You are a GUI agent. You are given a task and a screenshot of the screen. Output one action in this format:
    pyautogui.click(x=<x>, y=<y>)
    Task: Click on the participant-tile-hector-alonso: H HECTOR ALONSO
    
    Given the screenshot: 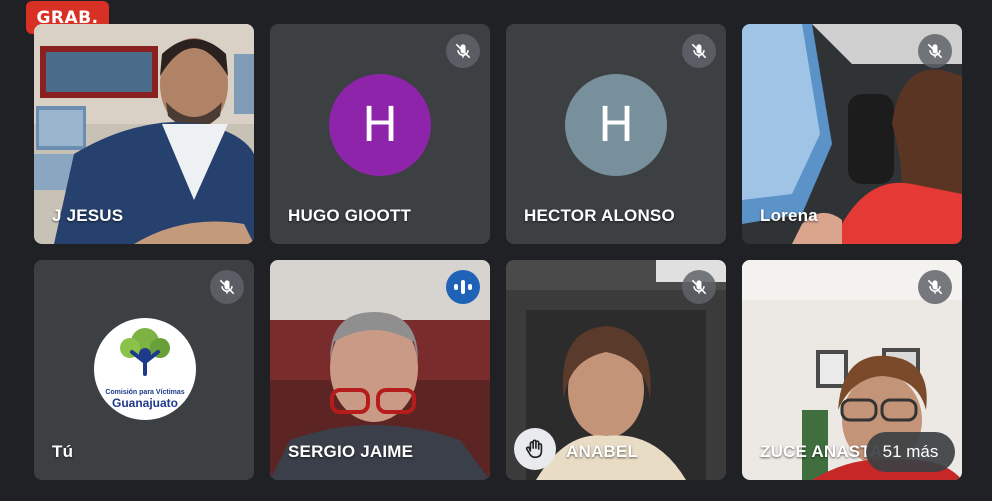 What is the action you would take?
    pyautogui.click(x=616, y=134)
    